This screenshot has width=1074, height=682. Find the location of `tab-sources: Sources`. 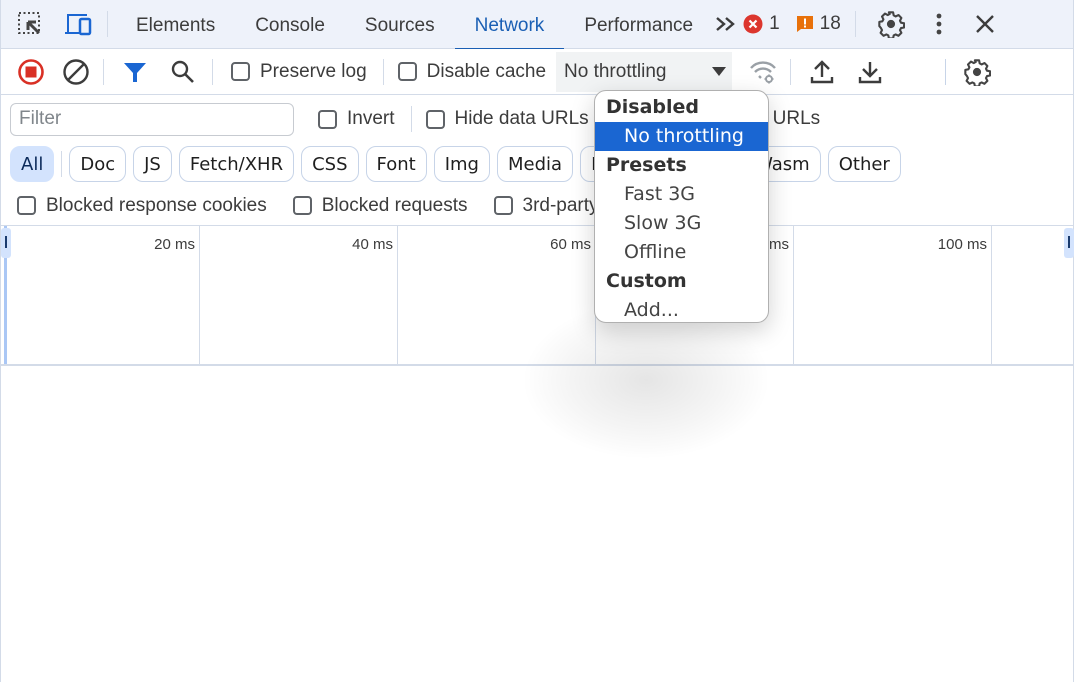

tab-sources: Sources is located at coordinates (400, 24).